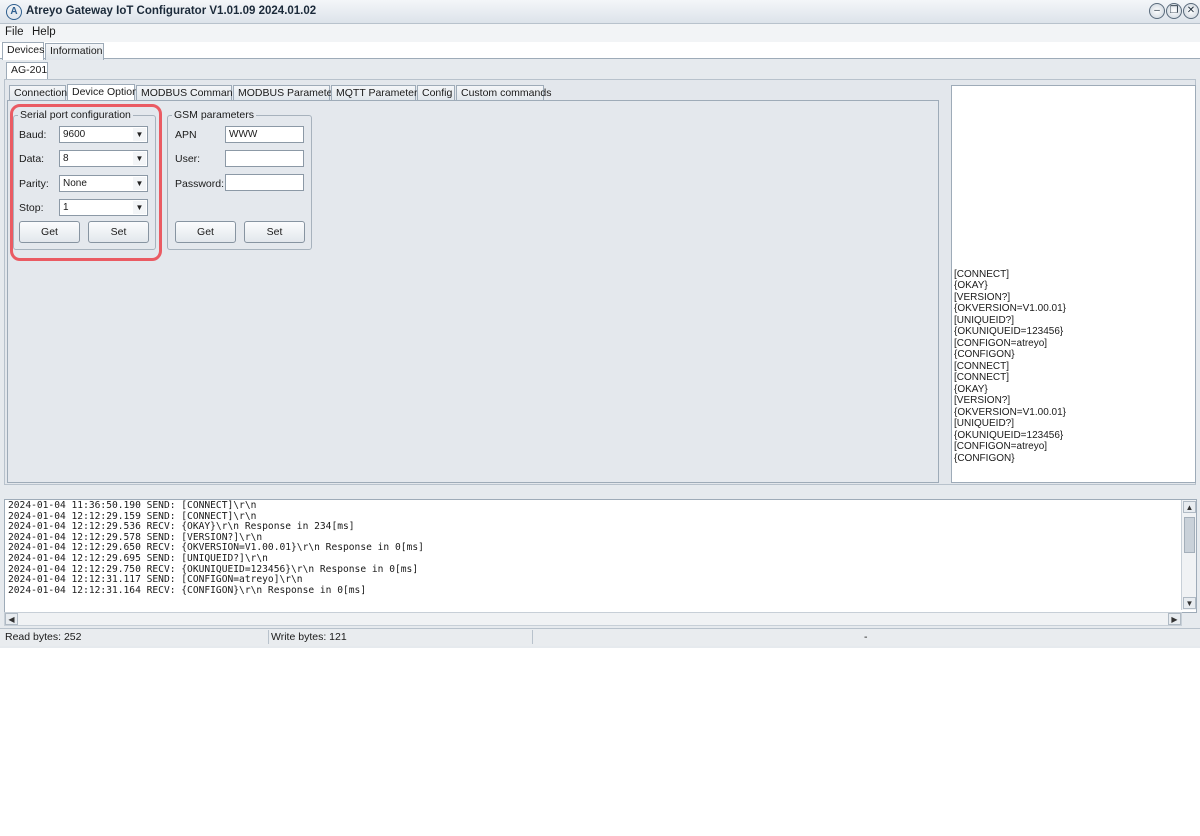 The width and height of the screenshot is (1200, 836). I want to click on scroll-left-icon: ◀, so click(11, 619).